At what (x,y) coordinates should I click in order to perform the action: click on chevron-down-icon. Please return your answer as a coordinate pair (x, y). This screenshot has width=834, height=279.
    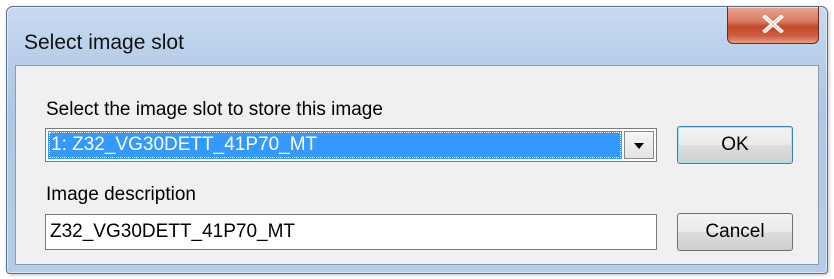
    Looking at the image, I should click on (639, 146).